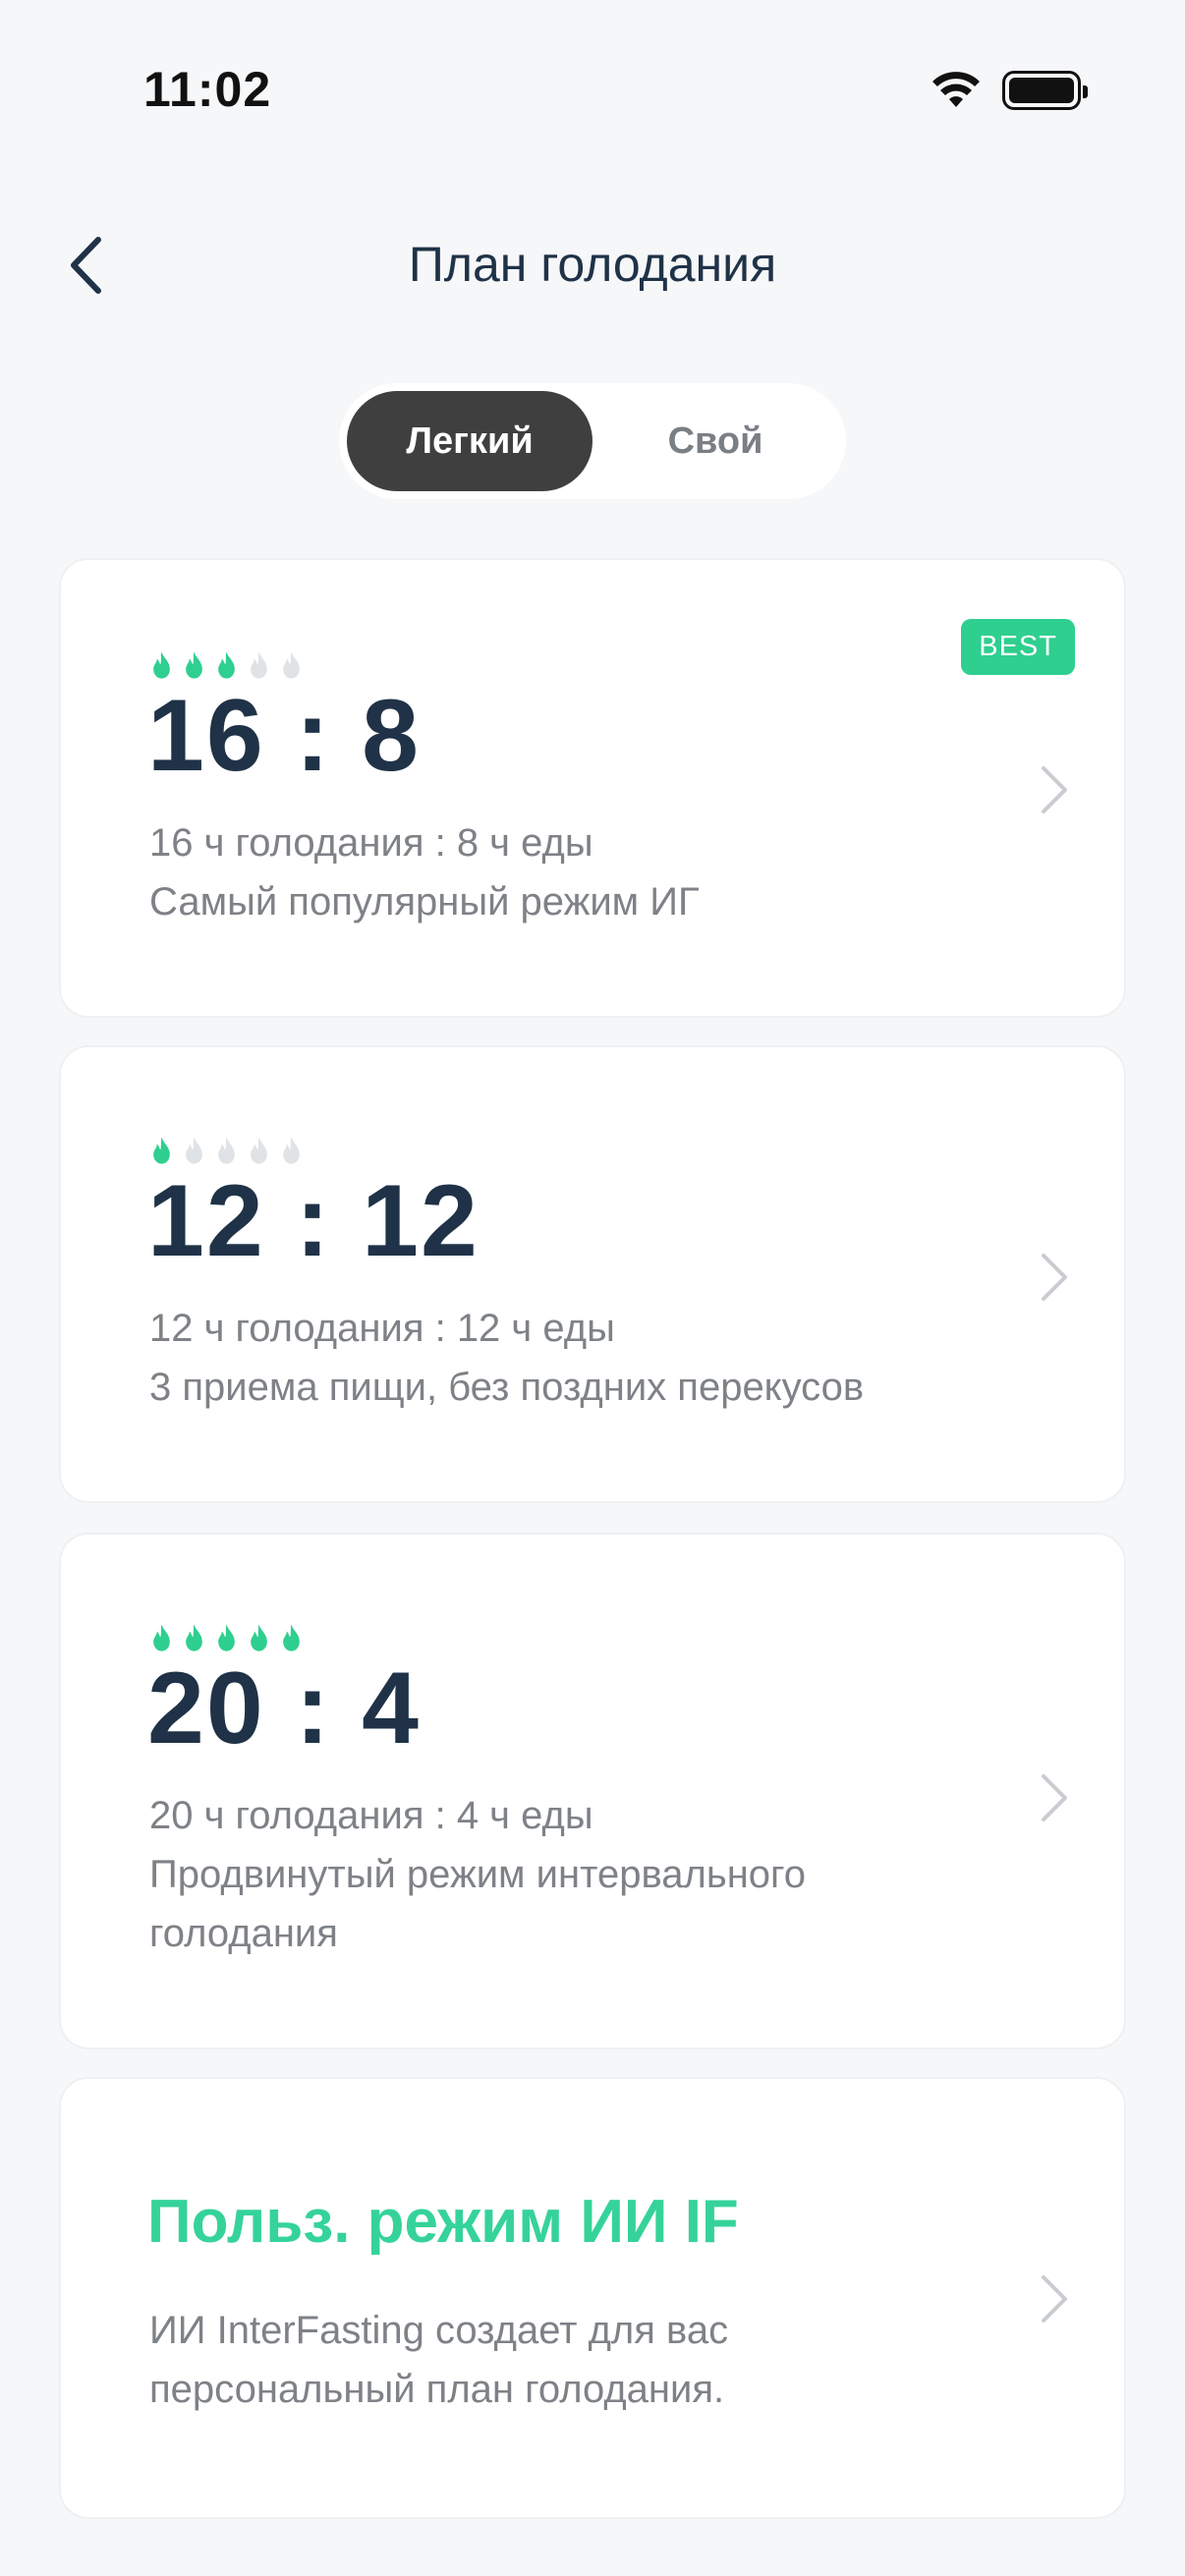 Image resolution: width=1185 pixels, height=2576 pixels. I want to click on plan-ratio: 16 : 8, so click(284, 736).